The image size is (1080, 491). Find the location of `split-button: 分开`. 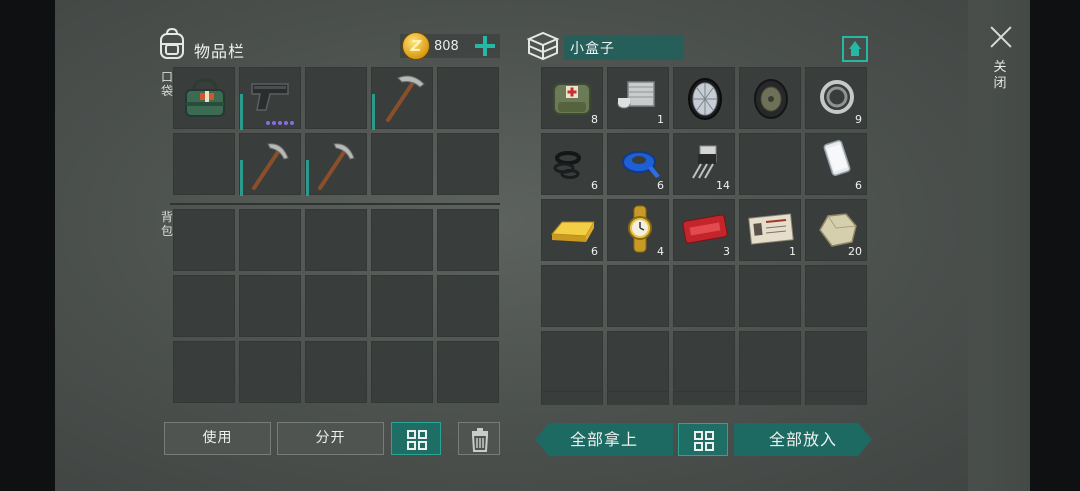

split-button: 分开 is located at coordinates (330, 438).